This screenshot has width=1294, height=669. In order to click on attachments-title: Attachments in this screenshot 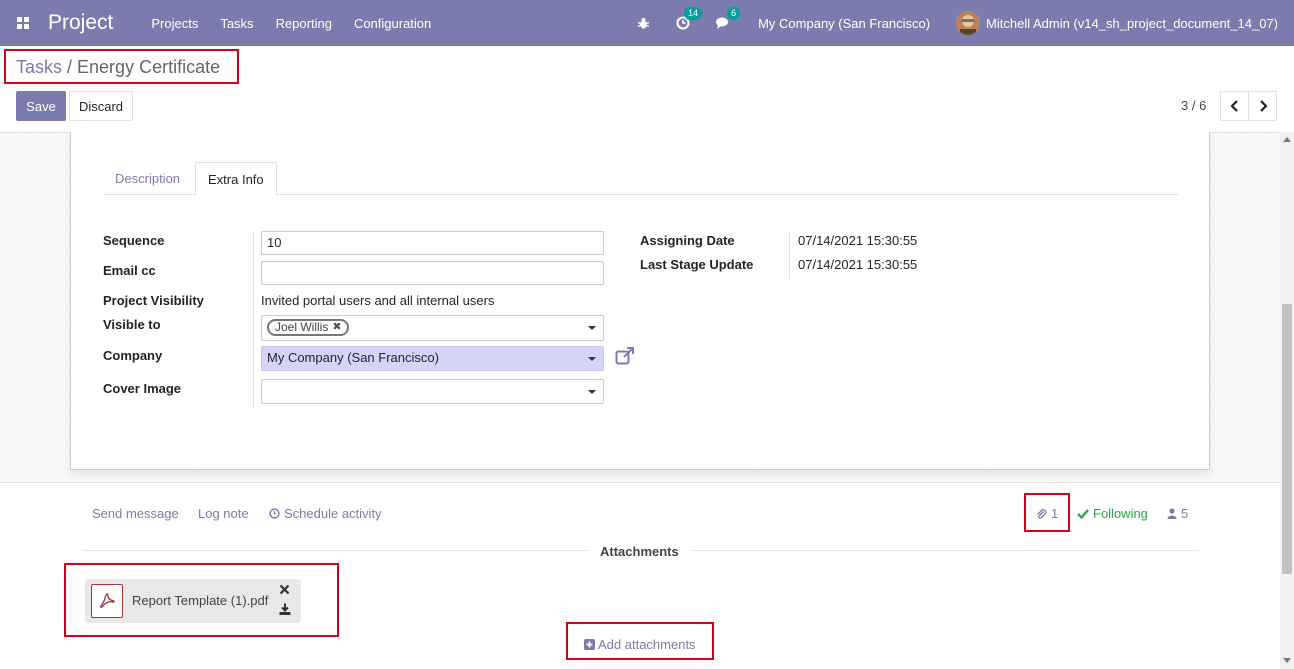, I will do `click(639, 551)`.